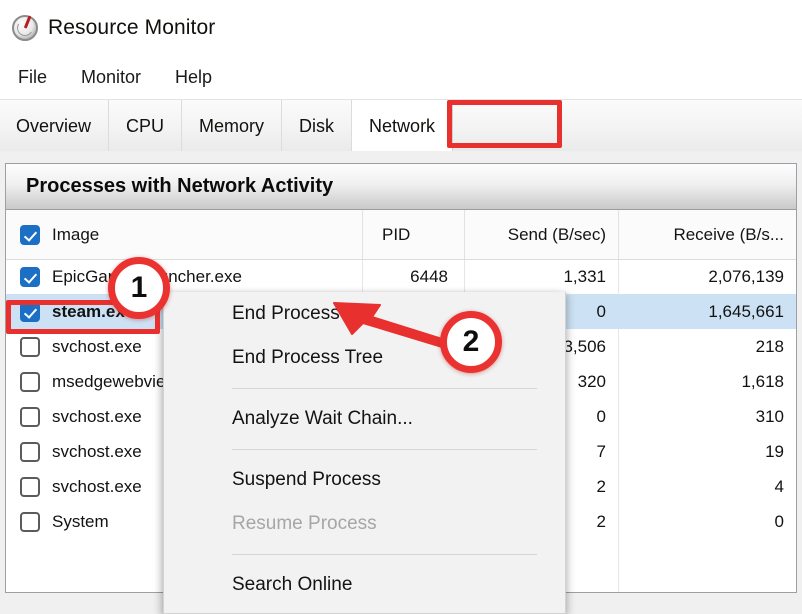  What do you see at coordinates (413, 234) in the screenshot?
I see `column-header-pid: PID` at bounding box center [413, 234].